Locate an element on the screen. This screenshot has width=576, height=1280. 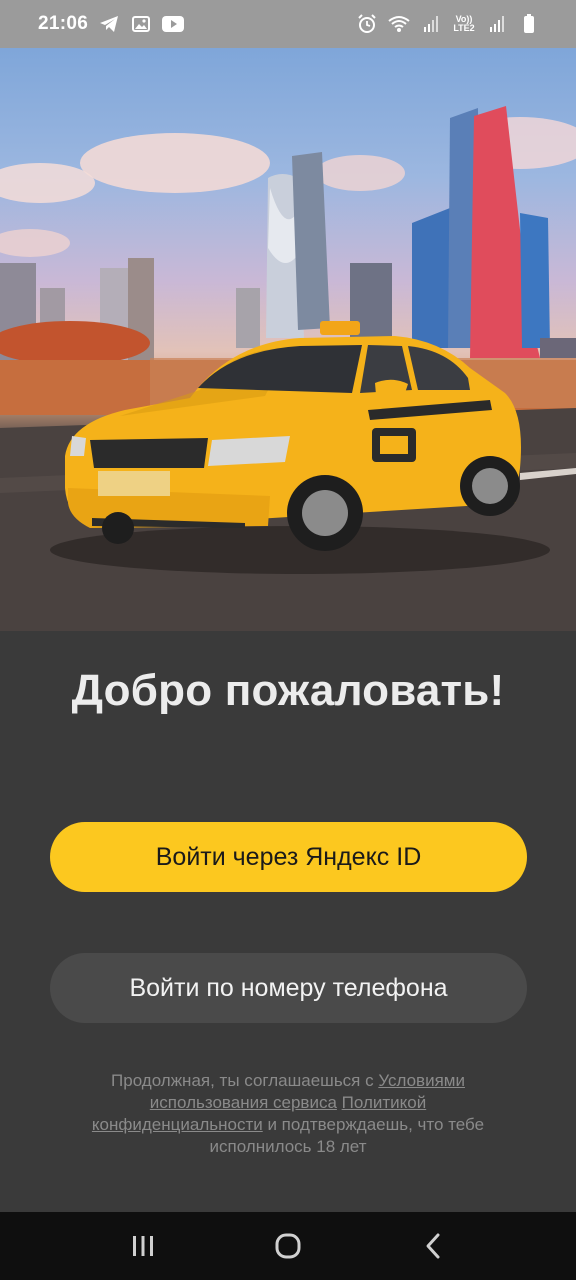
home-icon is located at coordinates (288, 1246).